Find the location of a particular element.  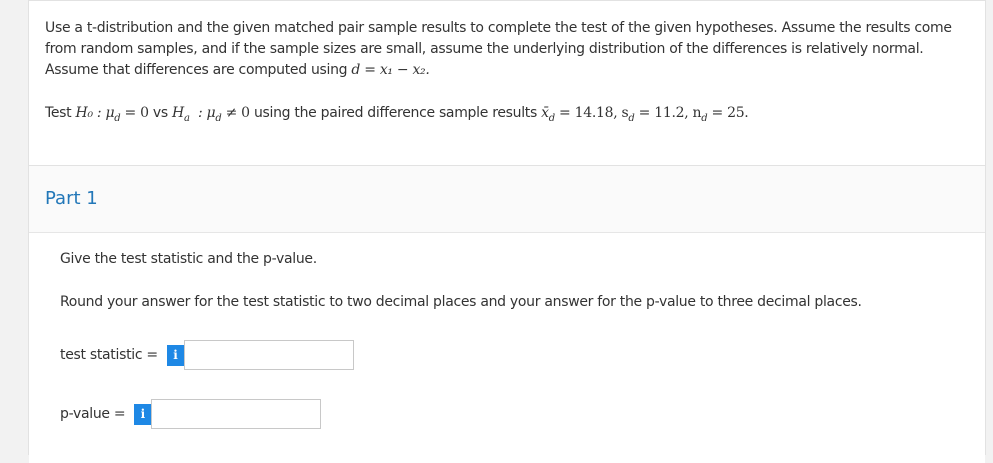

sample-sd-value: = 11.2, n is located at coordinates (670, 113).